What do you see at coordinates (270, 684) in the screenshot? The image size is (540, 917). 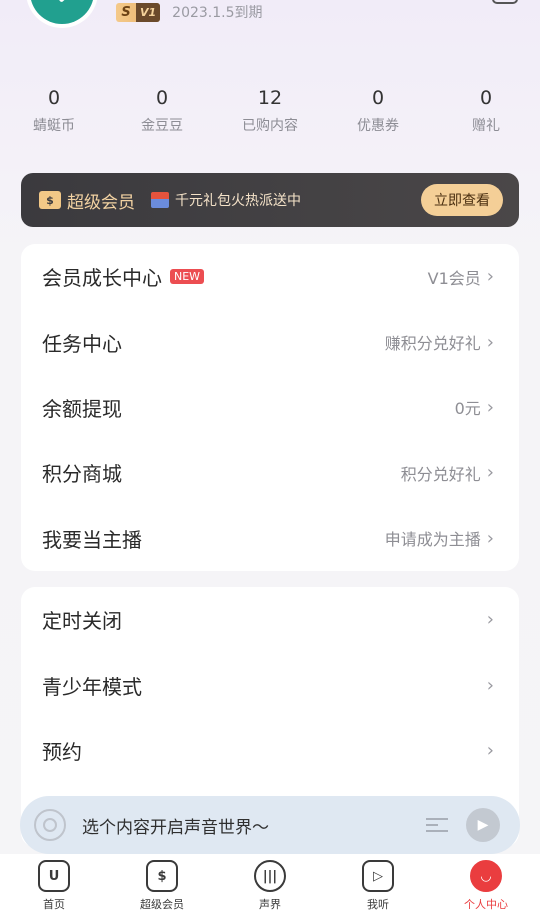 I see `menu-item-teen-mode: 青少年模式 ›` at bounding box center [270, 684].